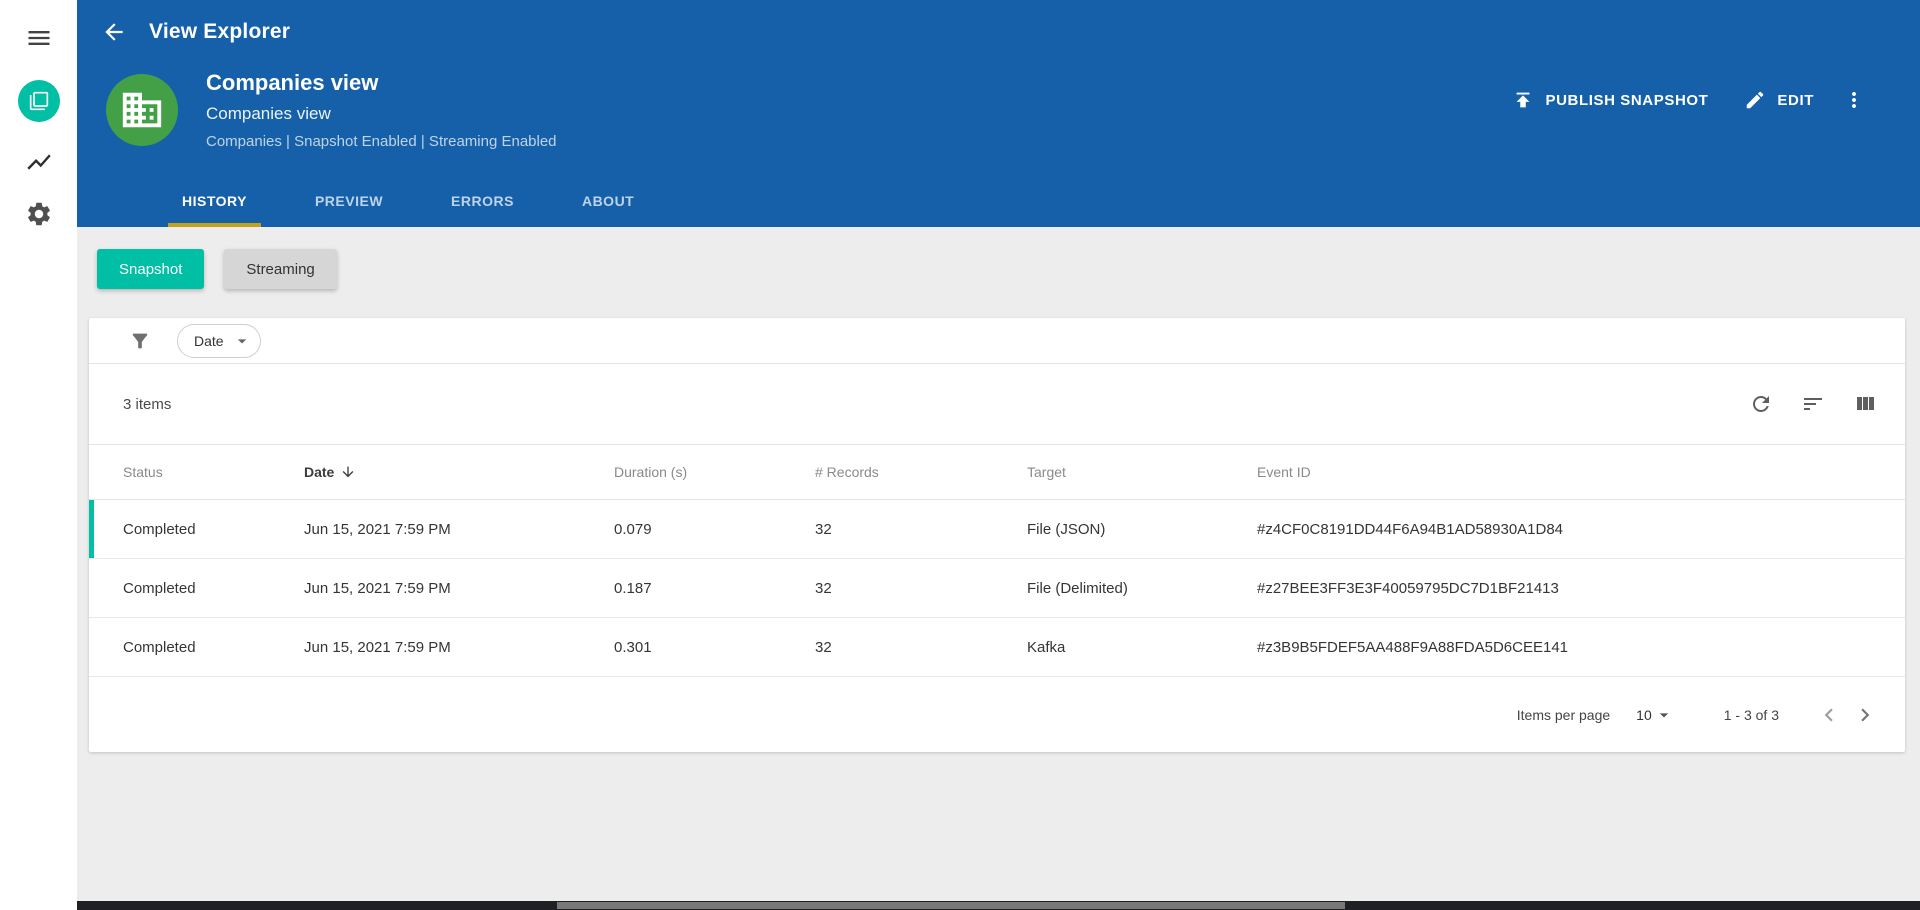 This screenshot has height=910, width=1920. I want to click on edit-button: EDIT, so click(1779, 100).